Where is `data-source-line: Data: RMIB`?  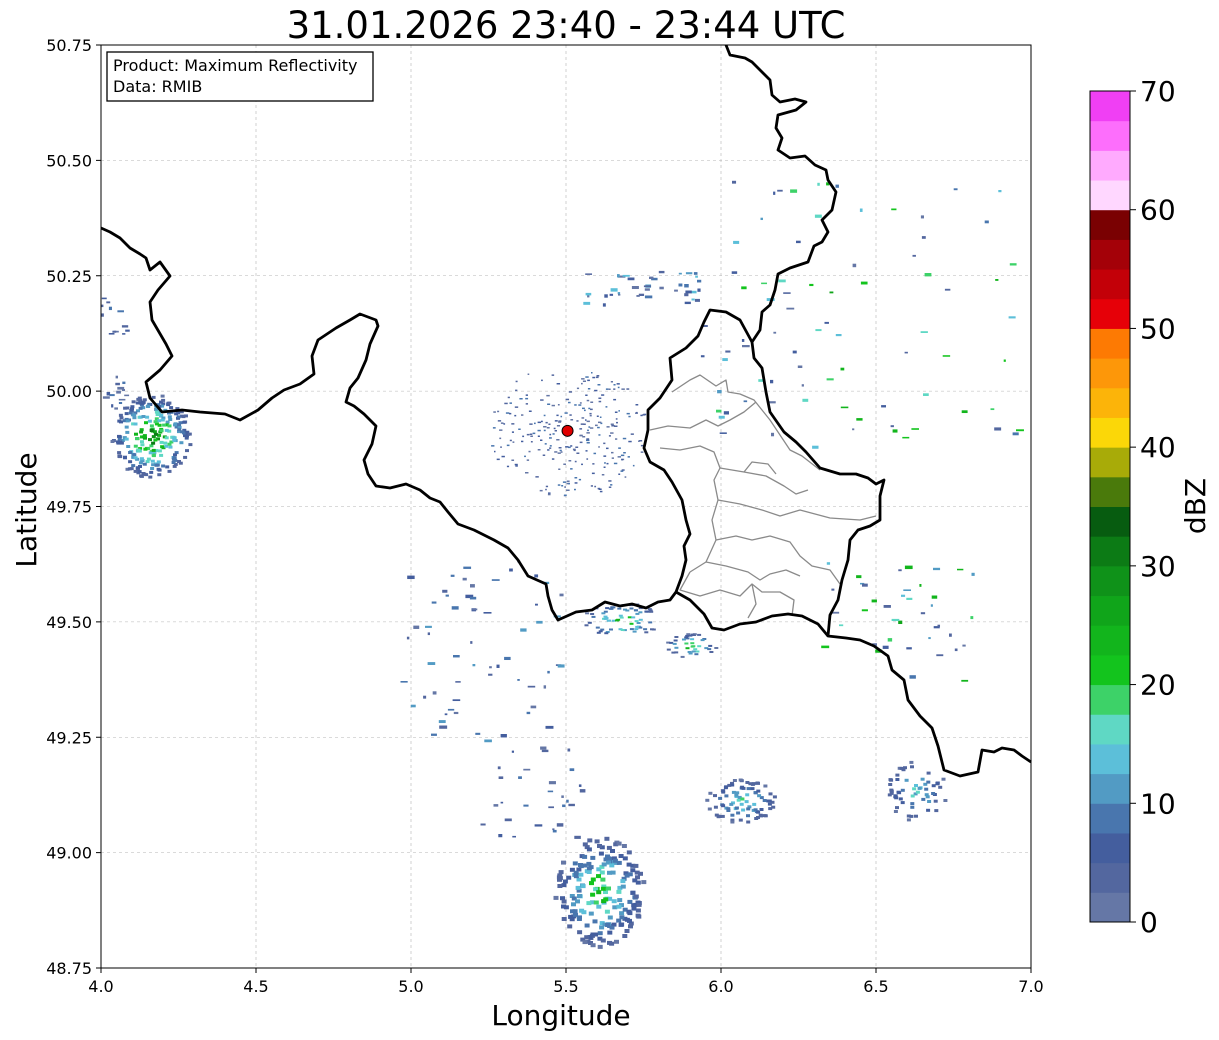 data-source-line: Data: RMIB is located at coordinates (157, 86).